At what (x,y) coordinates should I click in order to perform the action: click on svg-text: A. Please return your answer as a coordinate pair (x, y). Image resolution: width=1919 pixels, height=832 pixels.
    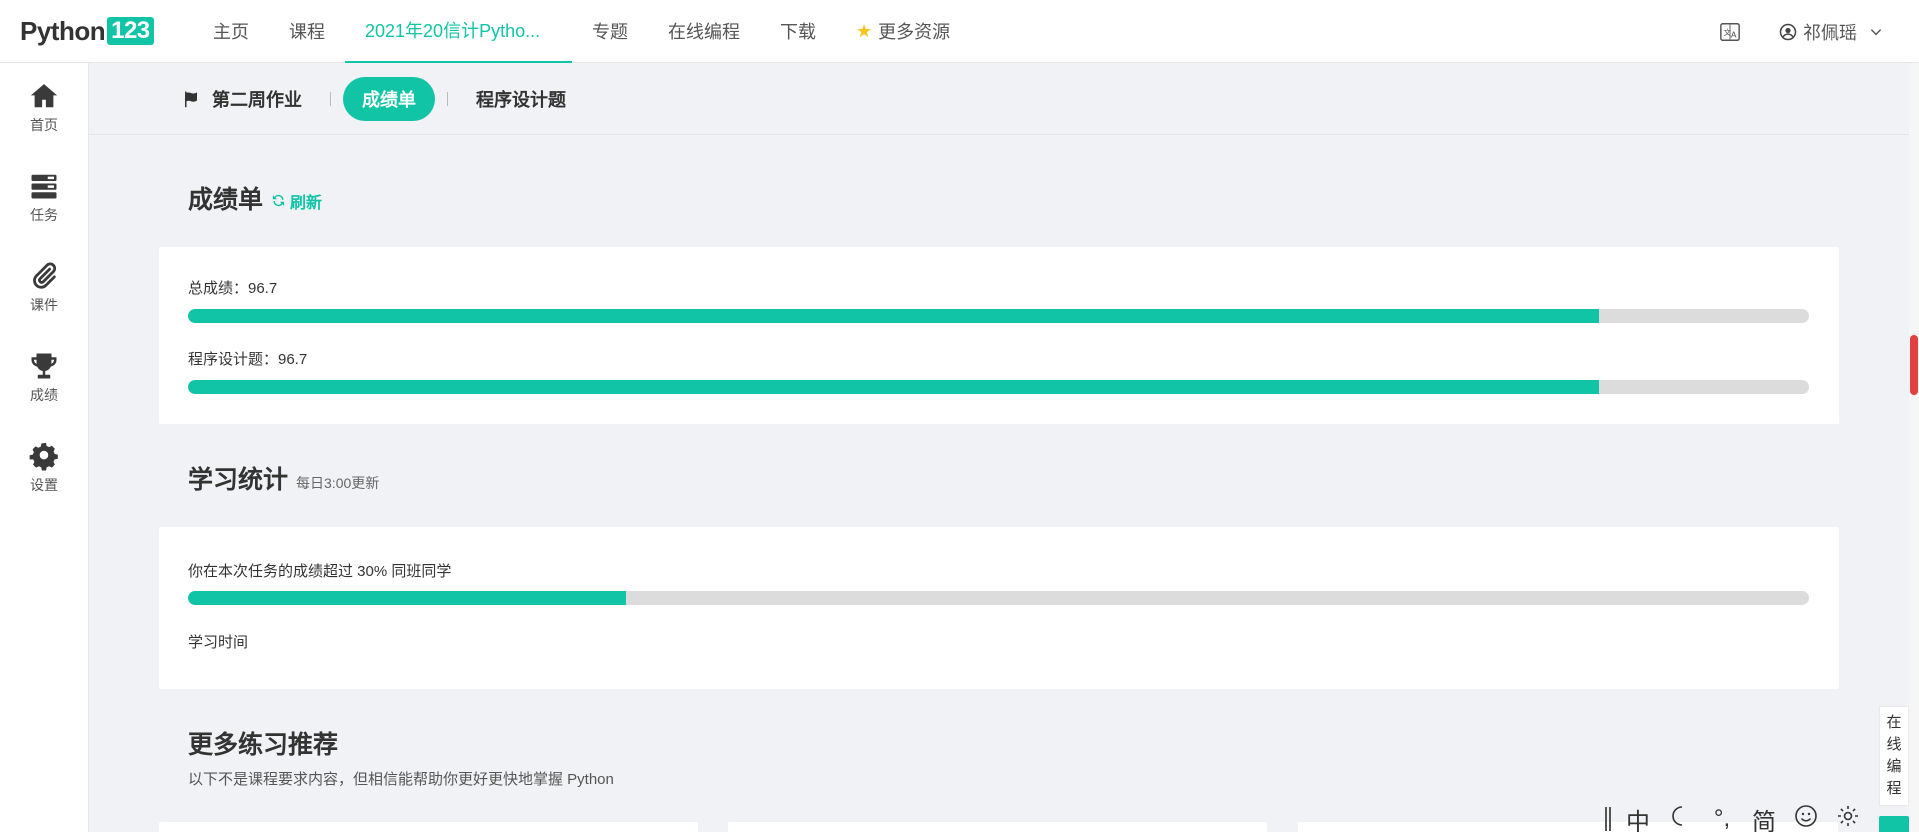
    Looking at the image, I should click on (1734, 34).